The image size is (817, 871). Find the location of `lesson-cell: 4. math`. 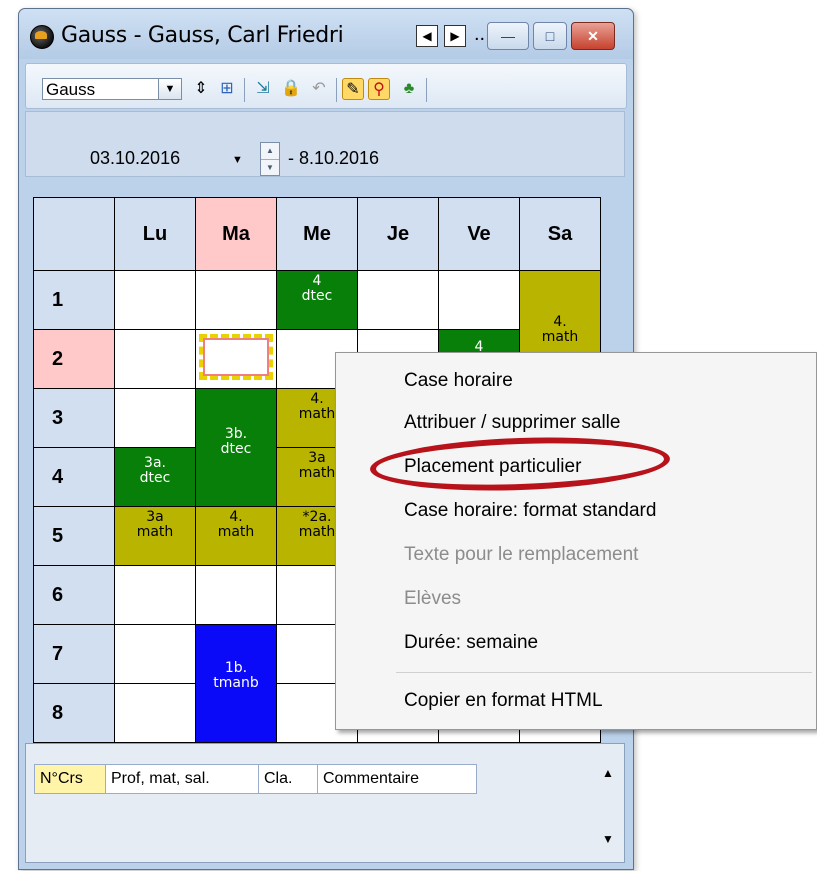

lesson-cell: 4. math is located at coordinates (236, 536).